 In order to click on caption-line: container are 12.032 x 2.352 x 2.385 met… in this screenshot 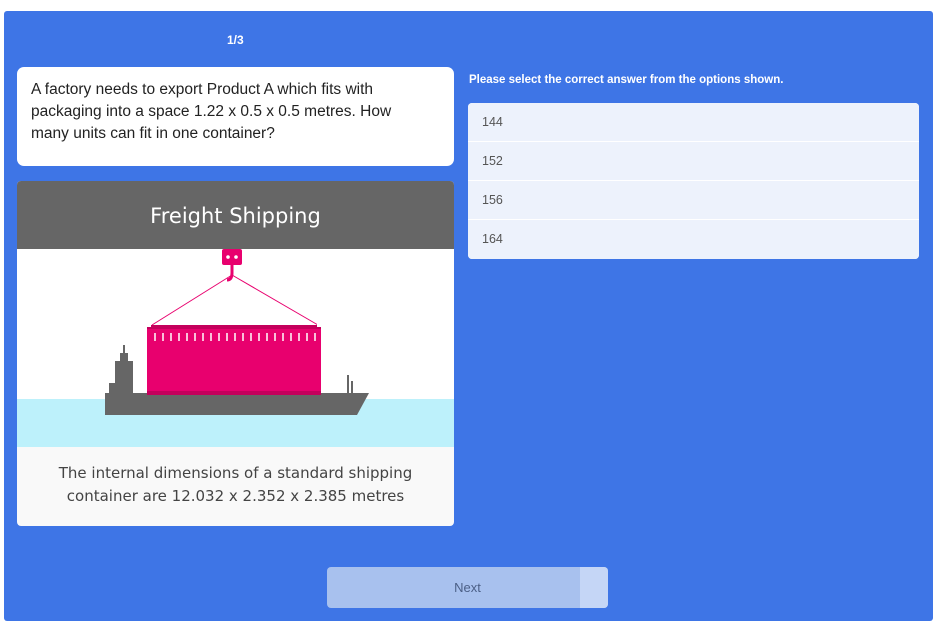, I will do `click(235, 496)`.